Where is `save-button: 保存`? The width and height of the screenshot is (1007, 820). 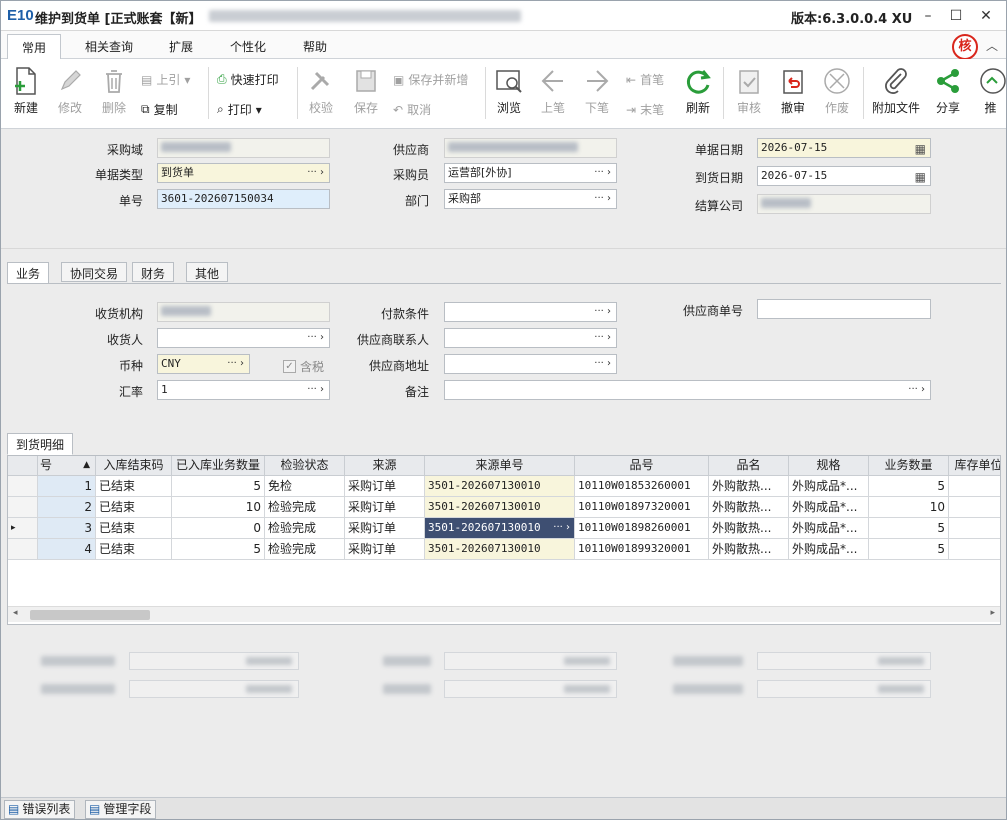 save-button: 保存 is located at coordinates (366, 90).